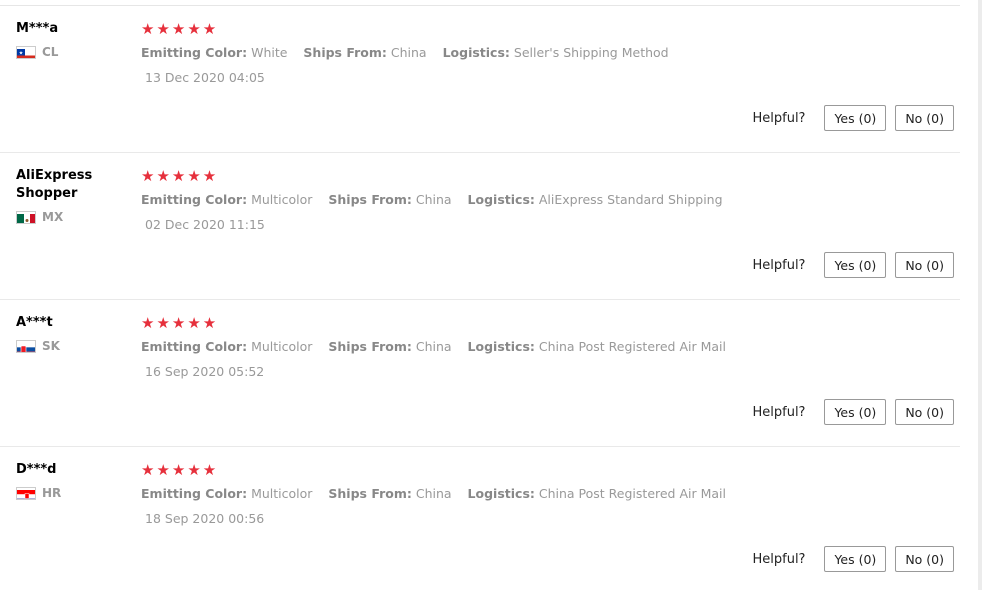 This screenshot has width=982, height=594. Describe the element at coordinates (630, 199) in the screenshot. I see `attribute-value: AliExpress Standard Shipping` at that location.